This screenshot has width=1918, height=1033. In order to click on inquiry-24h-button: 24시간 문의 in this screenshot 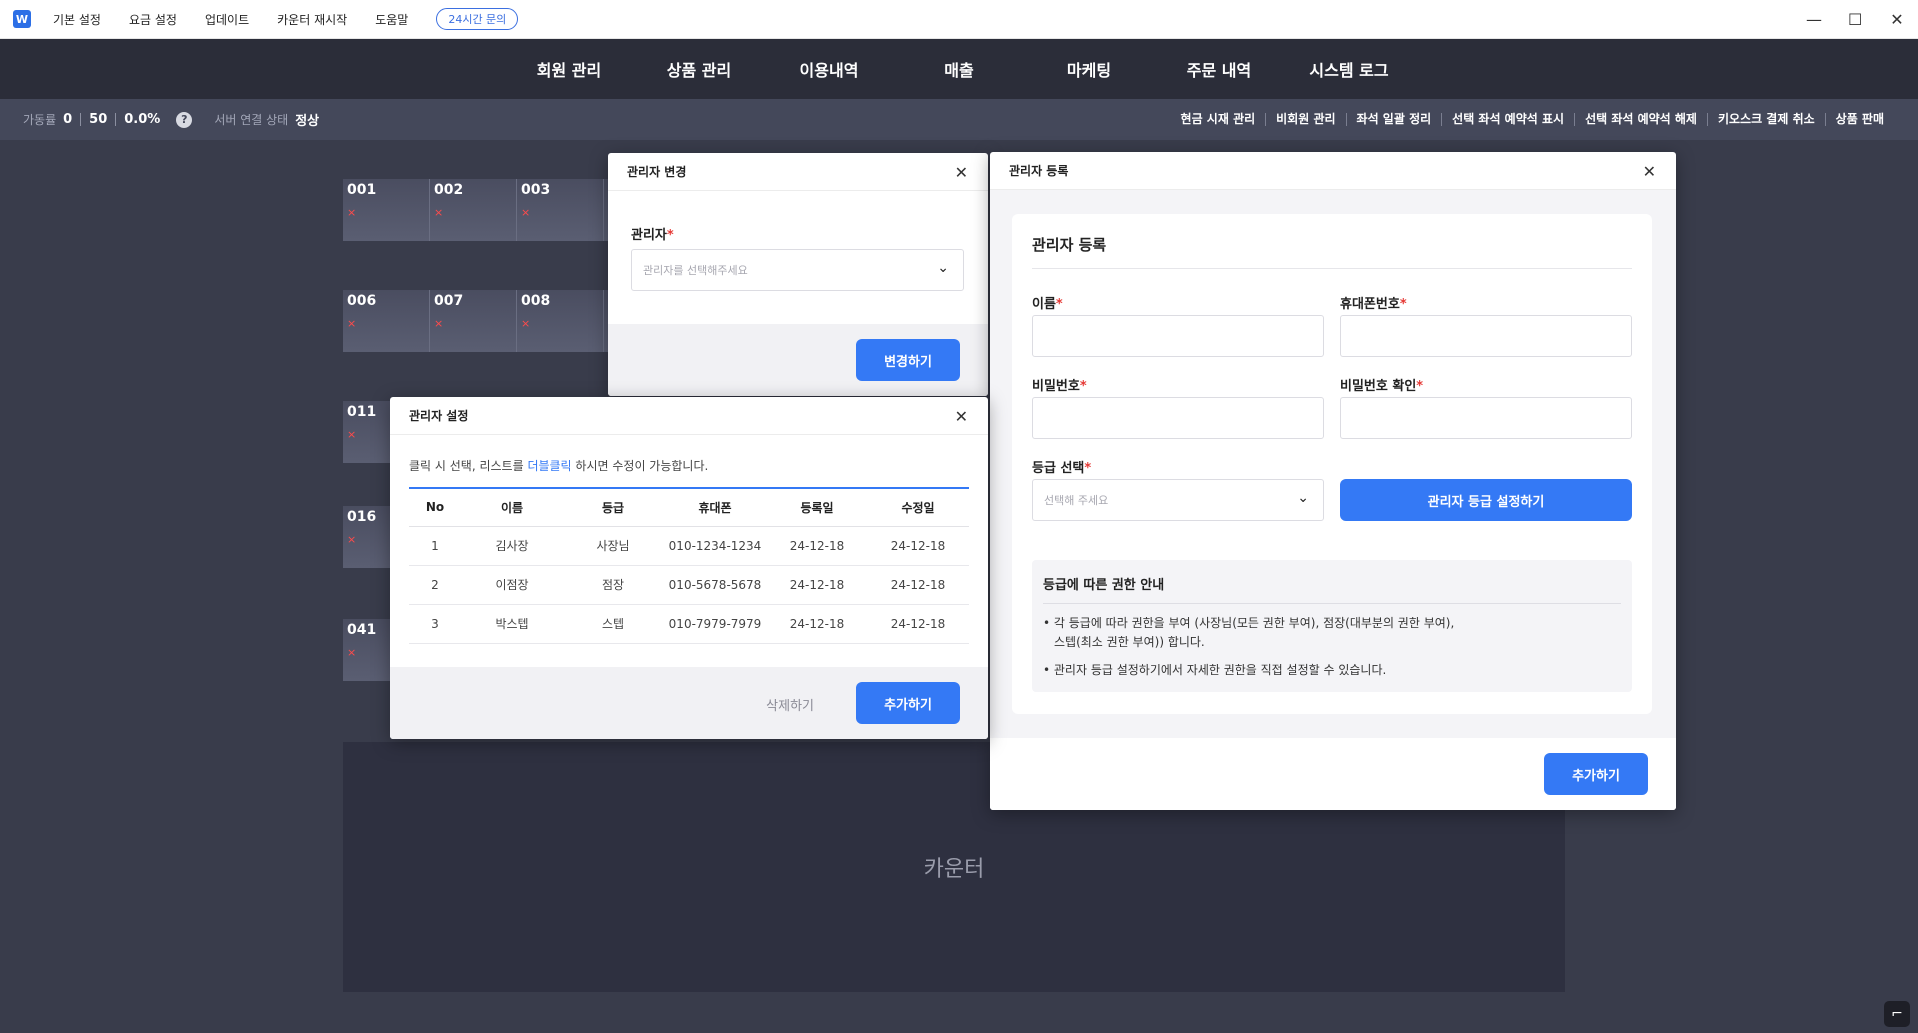, I will do `click(477, 19)`.